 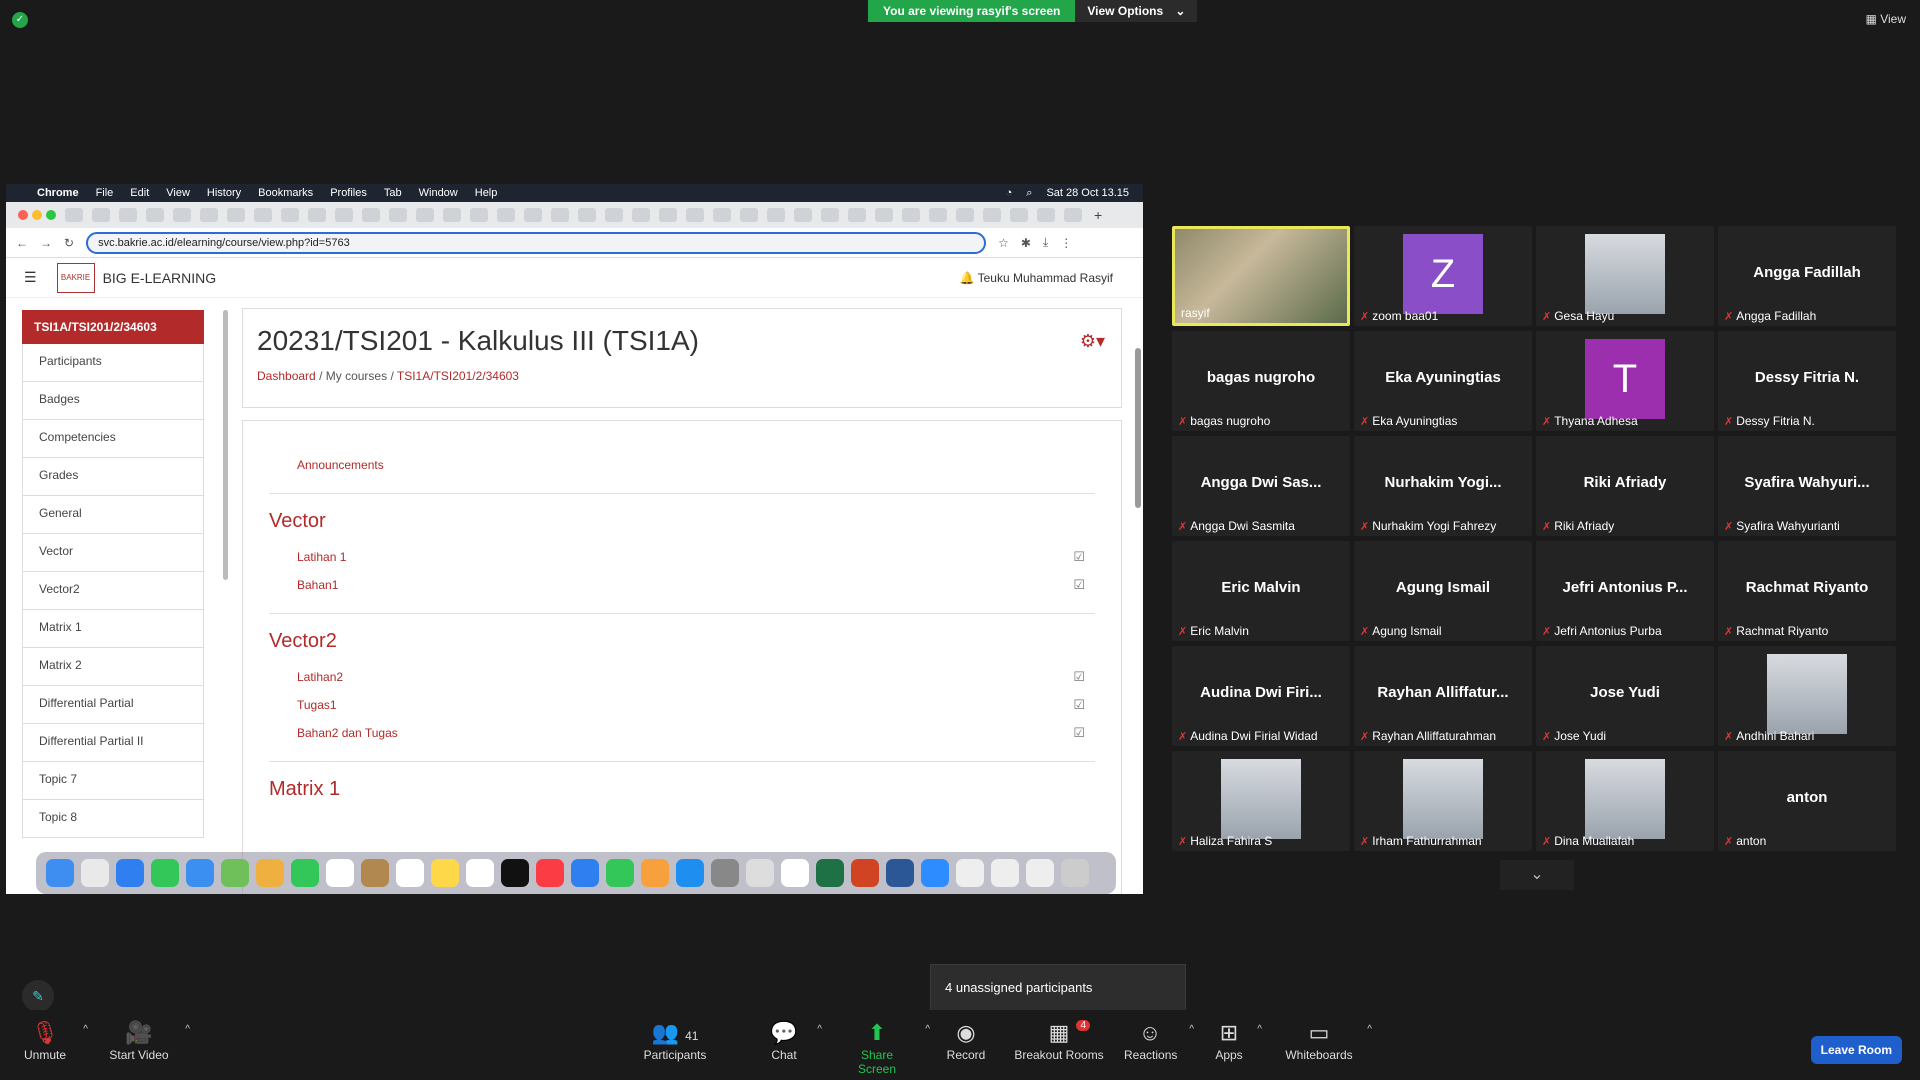 I want to click on sidebar-item-competencies: Competencies, so click(x=113, y=439).